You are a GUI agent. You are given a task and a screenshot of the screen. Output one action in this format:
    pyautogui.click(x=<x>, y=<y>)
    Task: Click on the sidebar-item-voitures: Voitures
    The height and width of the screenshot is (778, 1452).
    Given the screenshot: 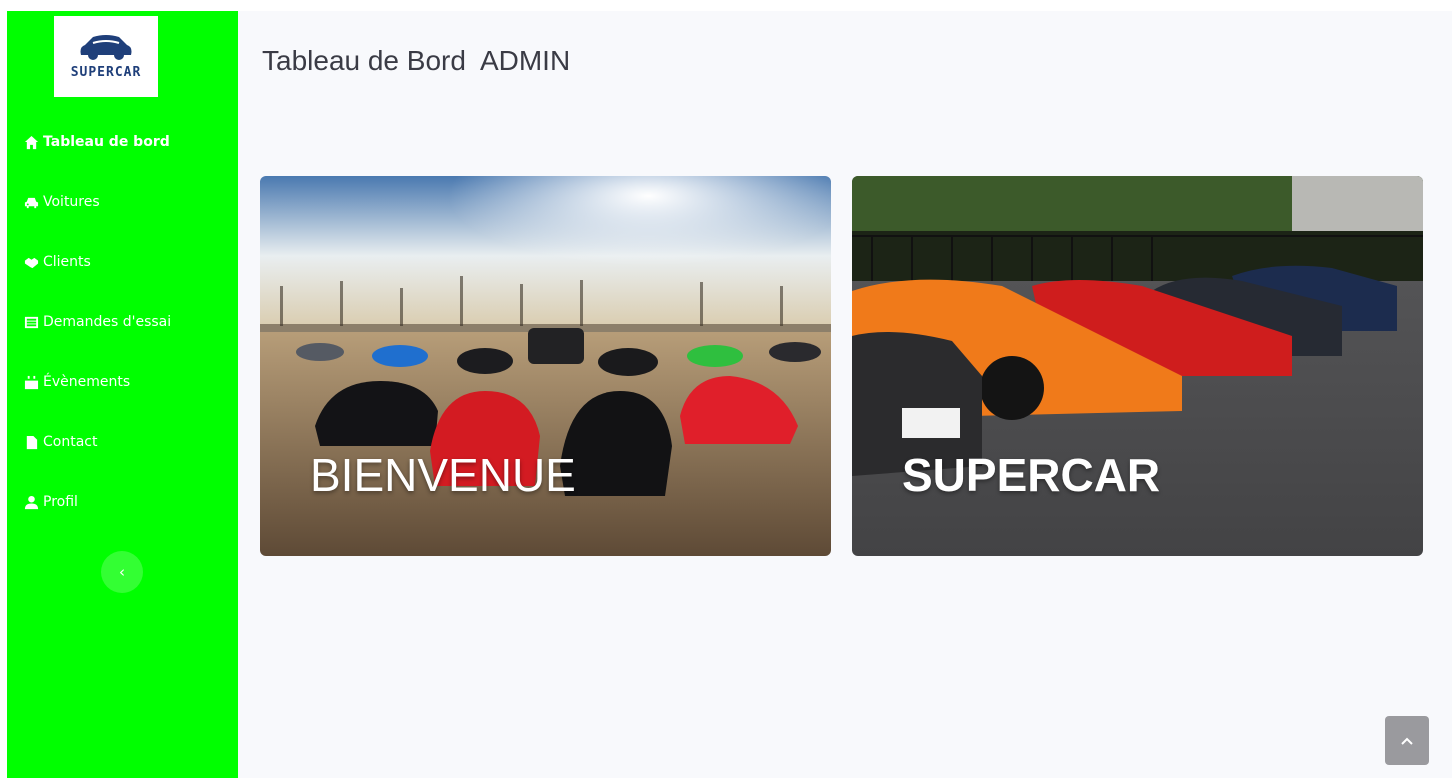 What is the action you would take?
    pyautogui.click(x=61, y=202)
    